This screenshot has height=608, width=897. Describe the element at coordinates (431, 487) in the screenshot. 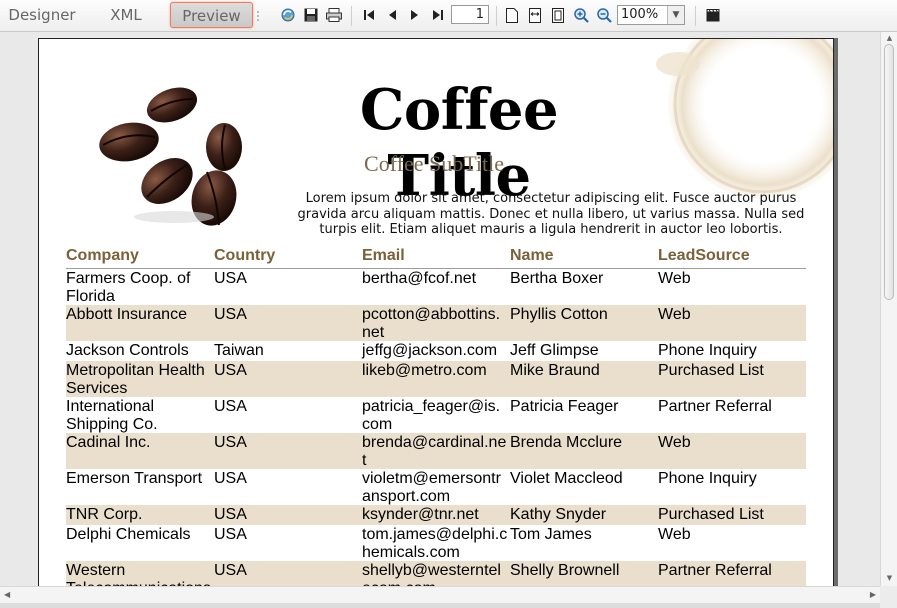

I see `cell-email: violetm@emersontransport.com` at that location.